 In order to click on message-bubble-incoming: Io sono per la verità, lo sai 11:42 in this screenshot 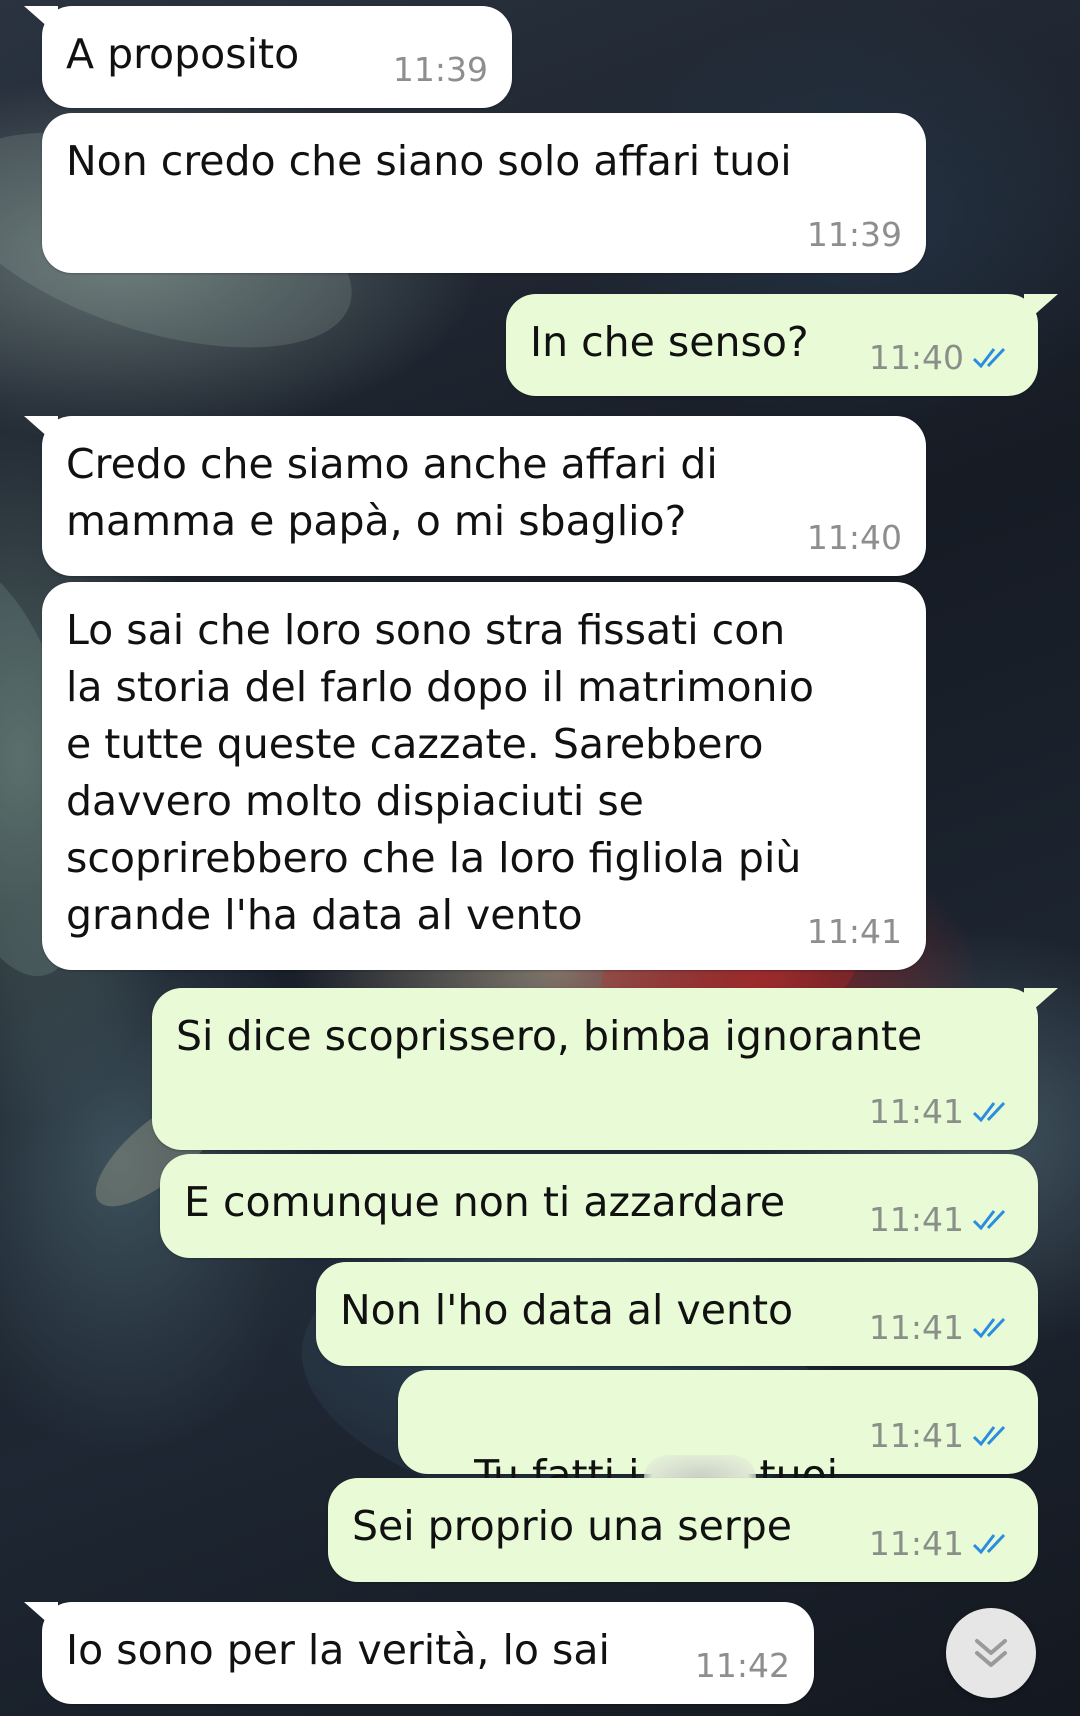, I will do `click(419, 1653)`.